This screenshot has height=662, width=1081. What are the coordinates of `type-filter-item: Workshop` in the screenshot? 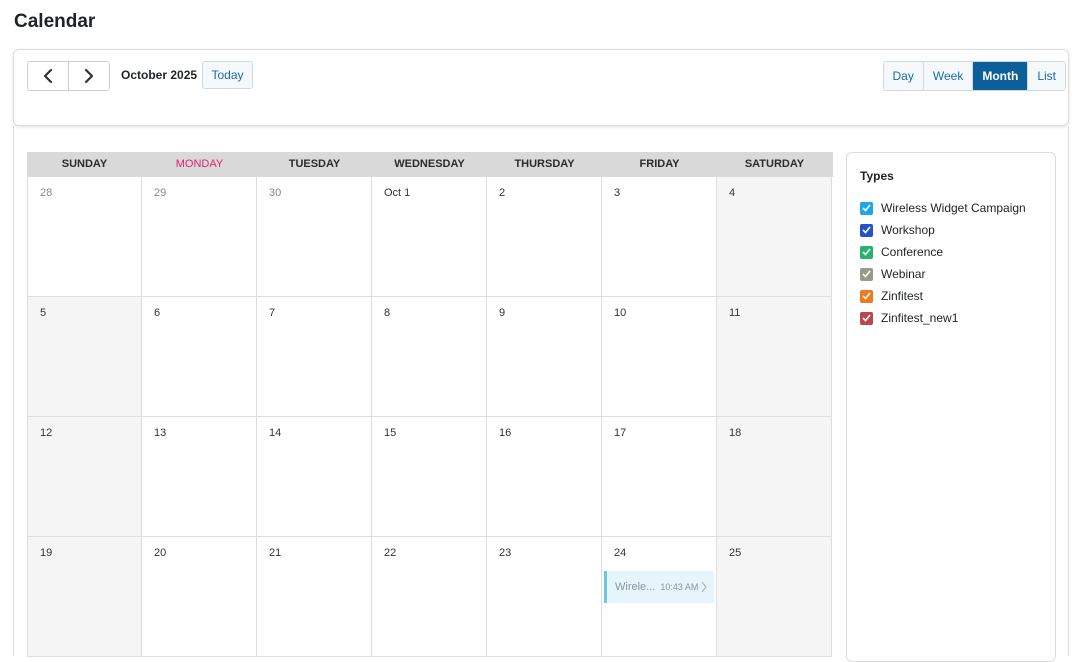 It's located at (943, 230).